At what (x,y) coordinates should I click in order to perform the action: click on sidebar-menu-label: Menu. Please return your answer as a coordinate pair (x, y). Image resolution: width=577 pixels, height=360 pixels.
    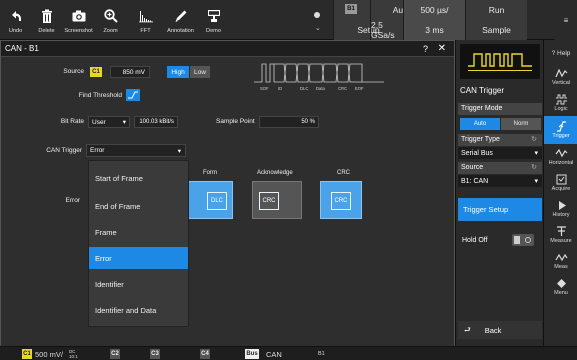
    Looking at the image, I should click on (561, 293).